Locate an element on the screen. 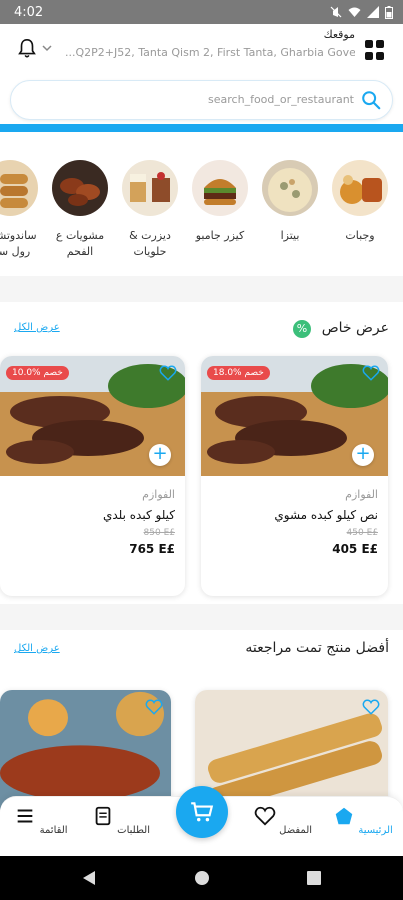 Image resolution: width=403 pixels, height=900 pixels. bell-icon is located at coordinates (27, 49).